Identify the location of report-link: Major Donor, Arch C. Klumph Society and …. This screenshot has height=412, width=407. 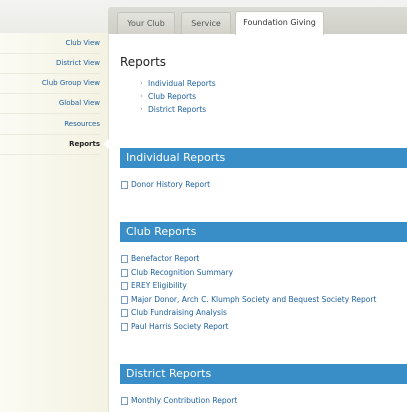
(253, 299).